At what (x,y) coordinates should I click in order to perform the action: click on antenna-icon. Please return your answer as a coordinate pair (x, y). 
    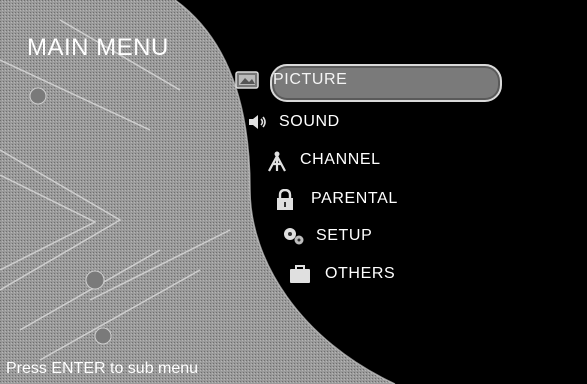
    Looking at the image, I should click on (277, 161).